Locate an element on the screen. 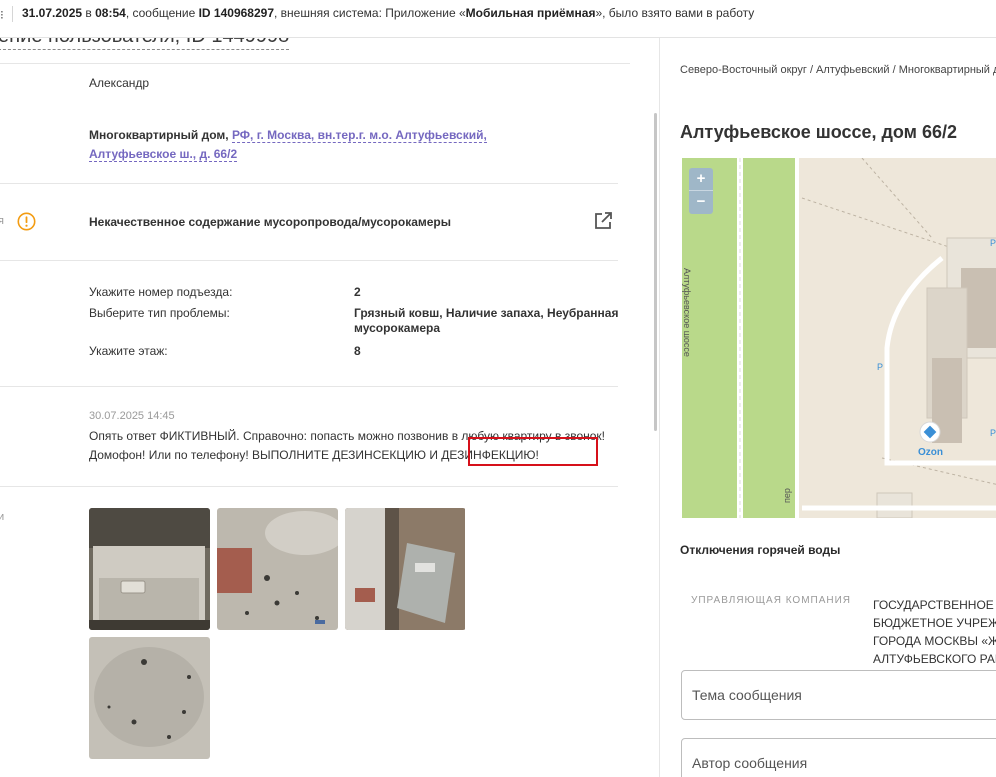 The image size is (996, 777). comment-date: 30.07.2025 14:45 is located at coordinates (132, 416).